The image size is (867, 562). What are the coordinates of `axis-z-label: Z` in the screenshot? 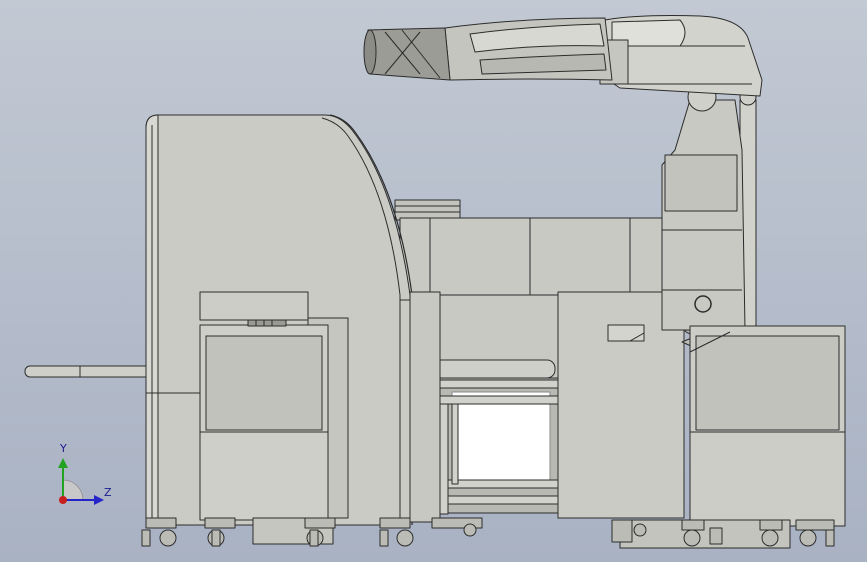 It's located at (108, 492).